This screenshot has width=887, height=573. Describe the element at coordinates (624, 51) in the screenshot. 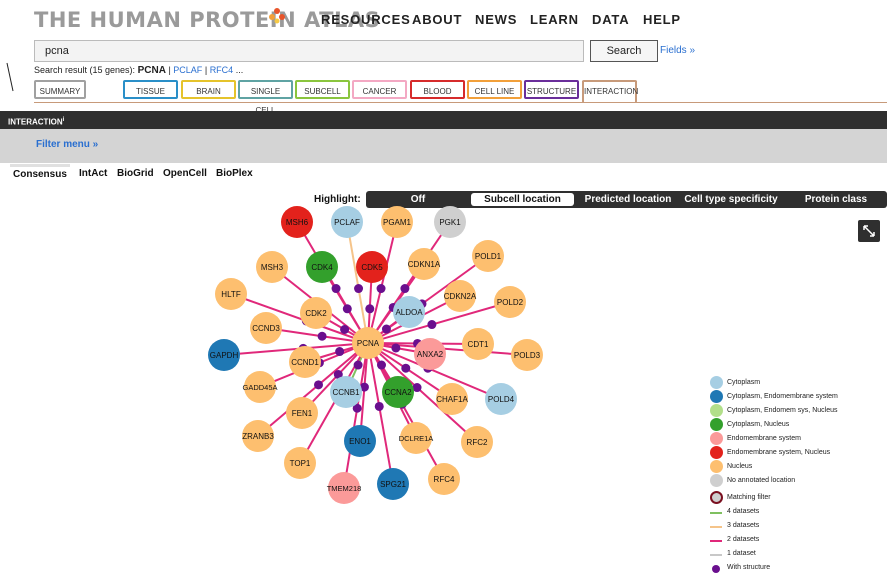

I see `search-button: Search` at that location.